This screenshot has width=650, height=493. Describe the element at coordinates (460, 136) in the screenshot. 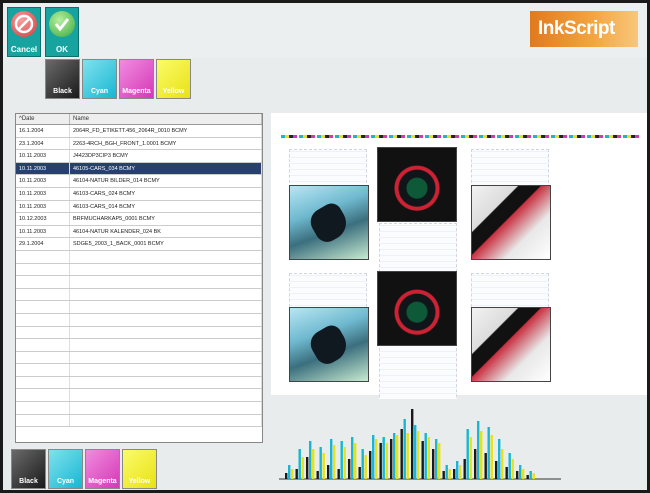

I see `color-bar-strip` at that location.